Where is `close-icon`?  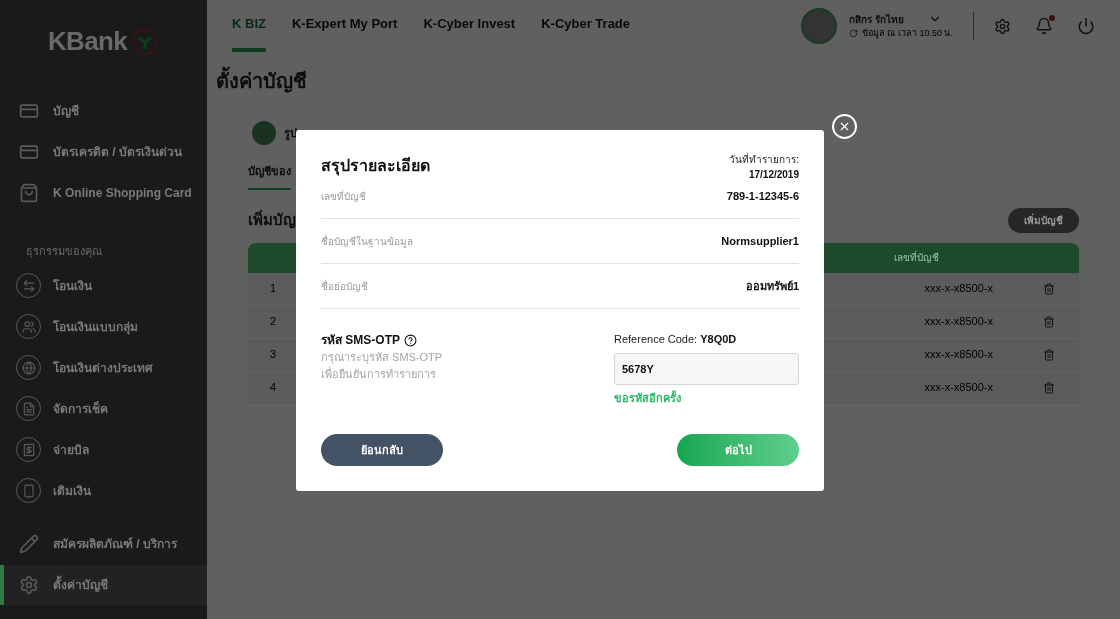 close-icon is located at coordinates (844, 126).